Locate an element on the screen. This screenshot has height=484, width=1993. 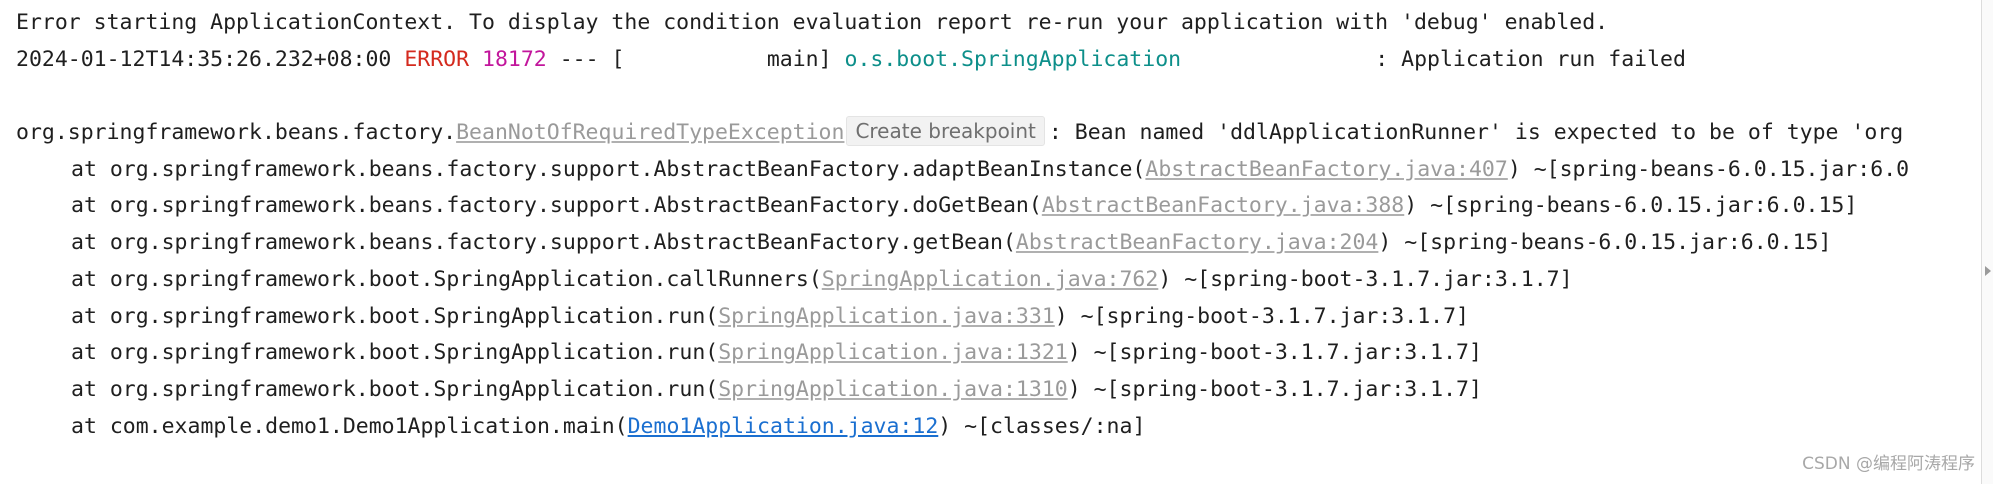
source-file-link: SpringApplication.java:331 is located at coordinates (886, 316).